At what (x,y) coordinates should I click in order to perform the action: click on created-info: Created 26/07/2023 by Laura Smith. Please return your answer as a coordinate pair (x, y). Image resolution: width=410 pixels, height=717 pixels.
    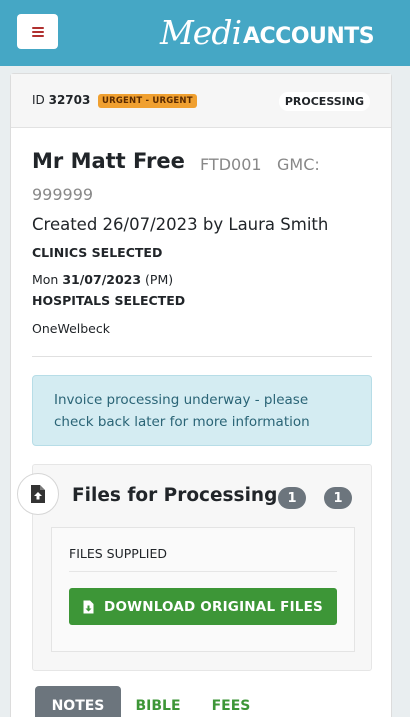
    Looking at the image, I should click on (180, 224).